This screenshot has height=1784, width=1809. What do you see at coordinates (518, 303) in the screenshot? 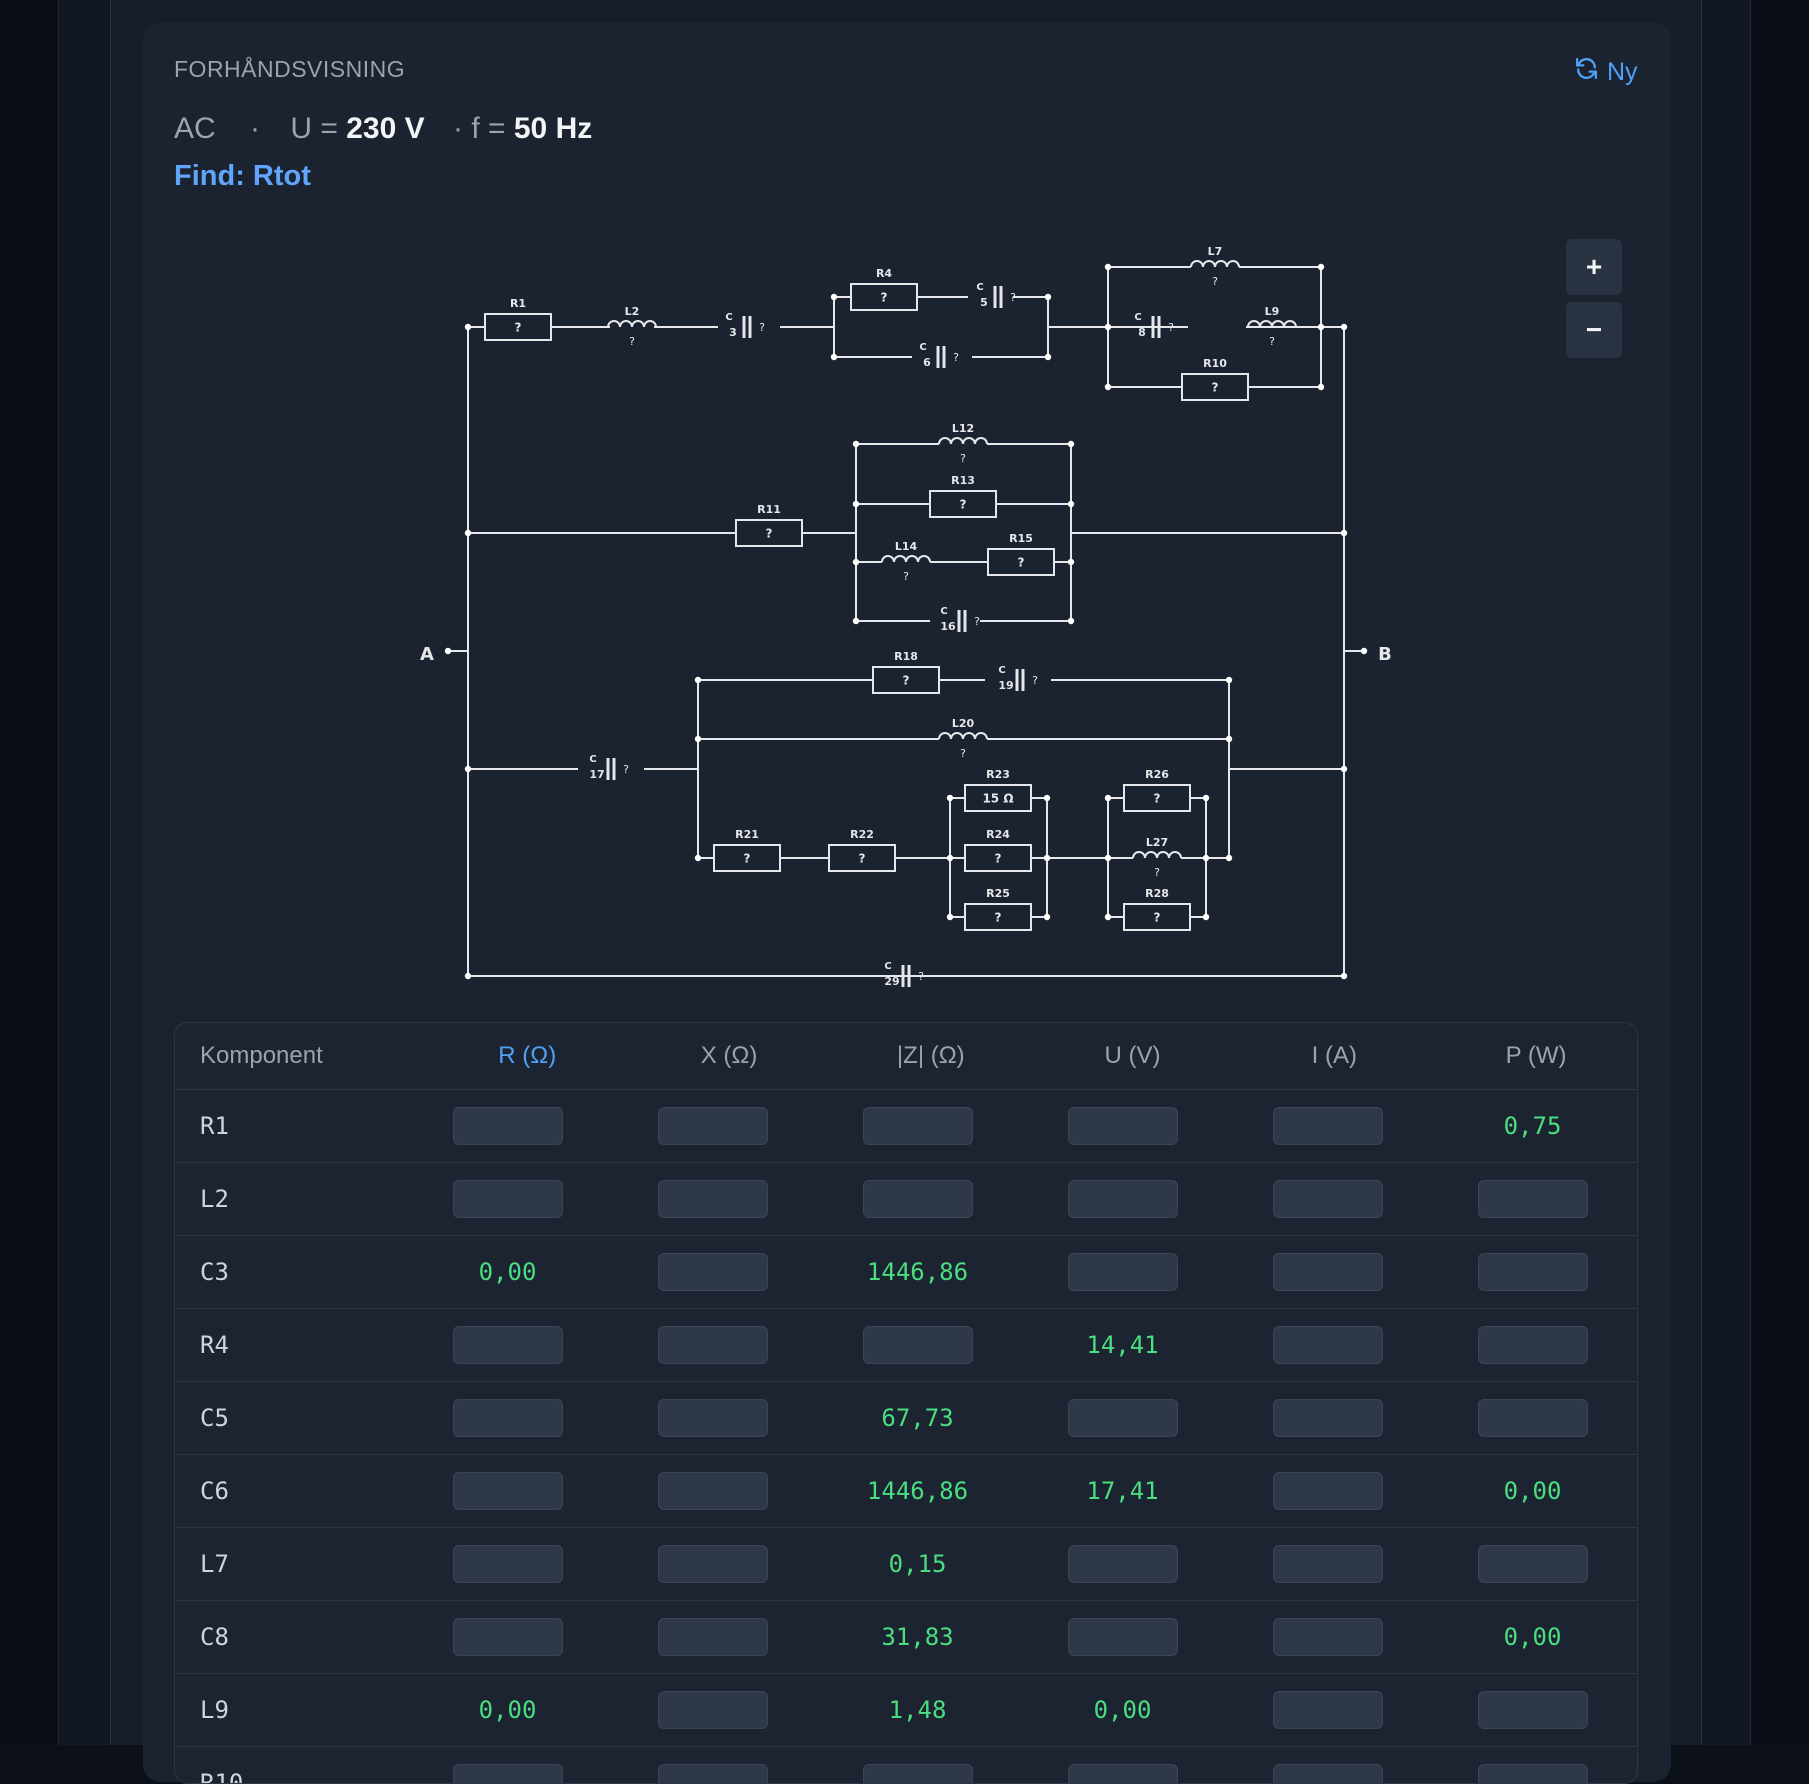
I see `component-label: R1` at bounding box center [518, 303].